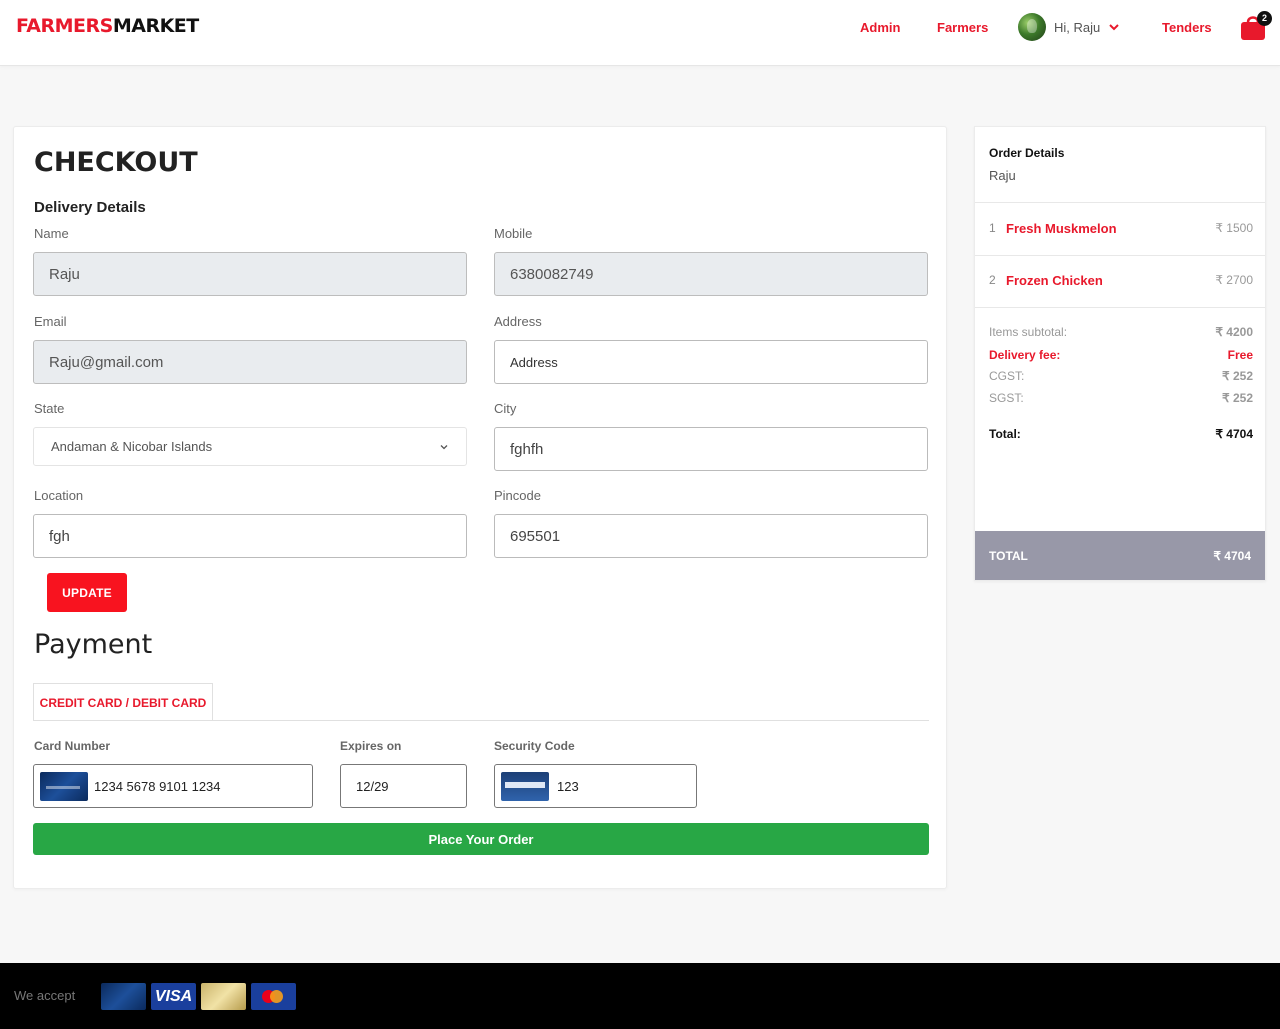 The height and width of the screenshot is (1029, 1280). What do you see at coordinates (1006, 398) in the screenshot?
I see `sgst-label: SGST:` at bounding box center [1006, 398].